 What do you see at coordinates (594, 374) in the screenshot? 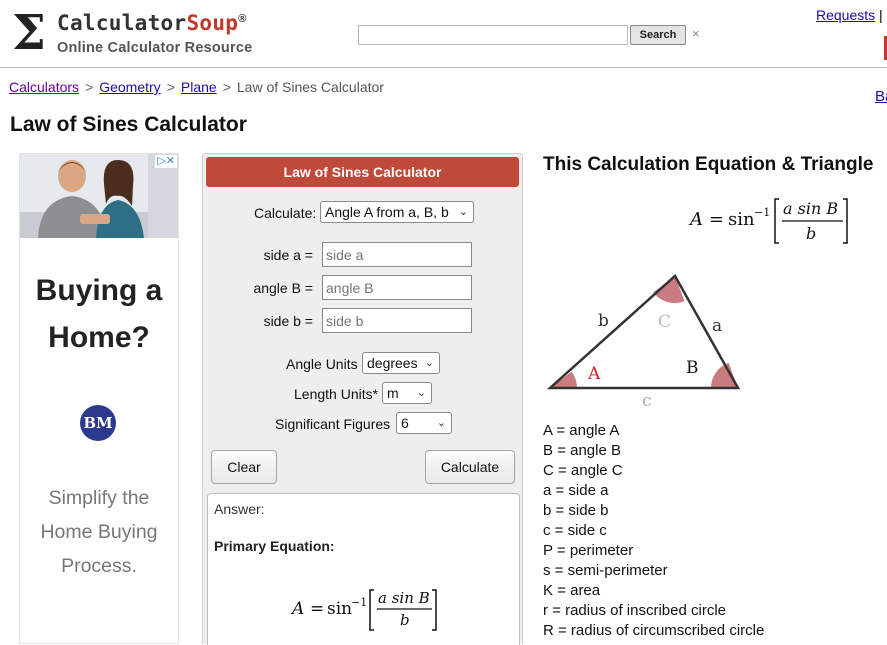
I see `vertex-a-label: A` at bounding box center [594, 374].